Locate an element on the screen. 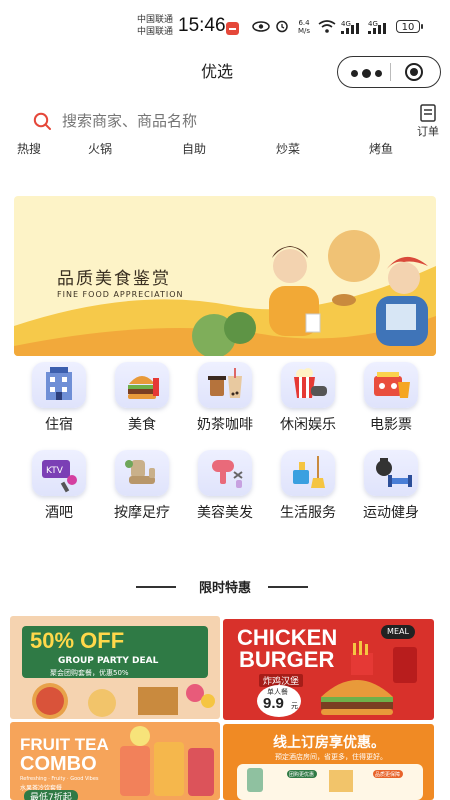 This screenshot has width=450, height=800. section-title: 限时特惠 is located at coordinates (224, 588).